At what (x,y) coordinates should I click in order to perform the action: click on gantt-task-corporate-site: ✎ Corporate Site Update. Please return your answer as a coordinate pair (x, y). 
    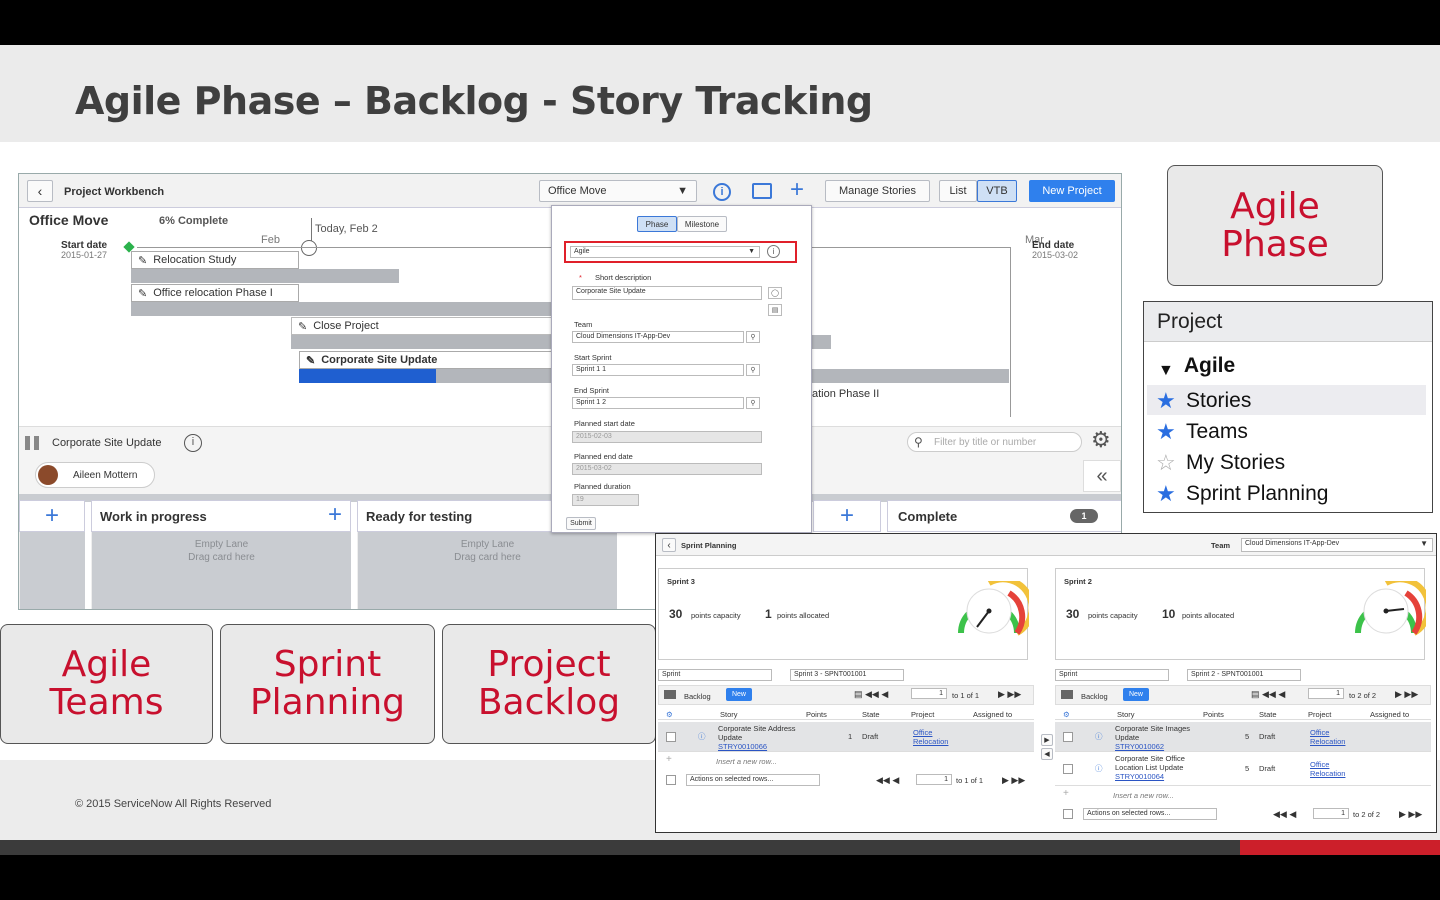
    Looking at the image, I should click on (426, 360).